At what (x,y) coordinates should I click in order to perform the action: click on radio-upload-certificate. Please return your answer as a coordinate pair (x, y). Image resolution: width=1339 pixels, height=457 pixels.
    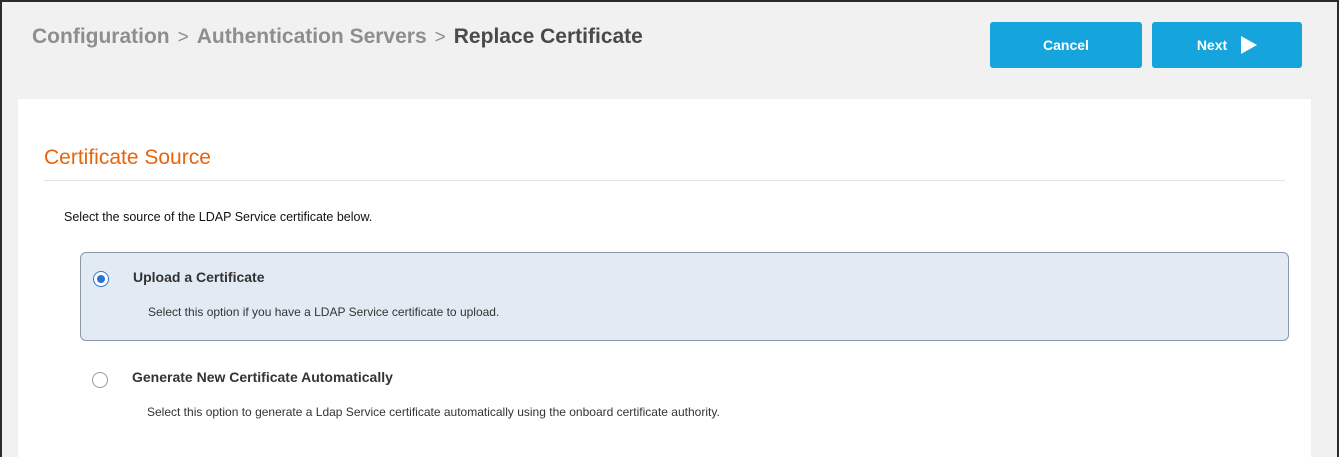
    Looking at the image, I should click on (101, 279).